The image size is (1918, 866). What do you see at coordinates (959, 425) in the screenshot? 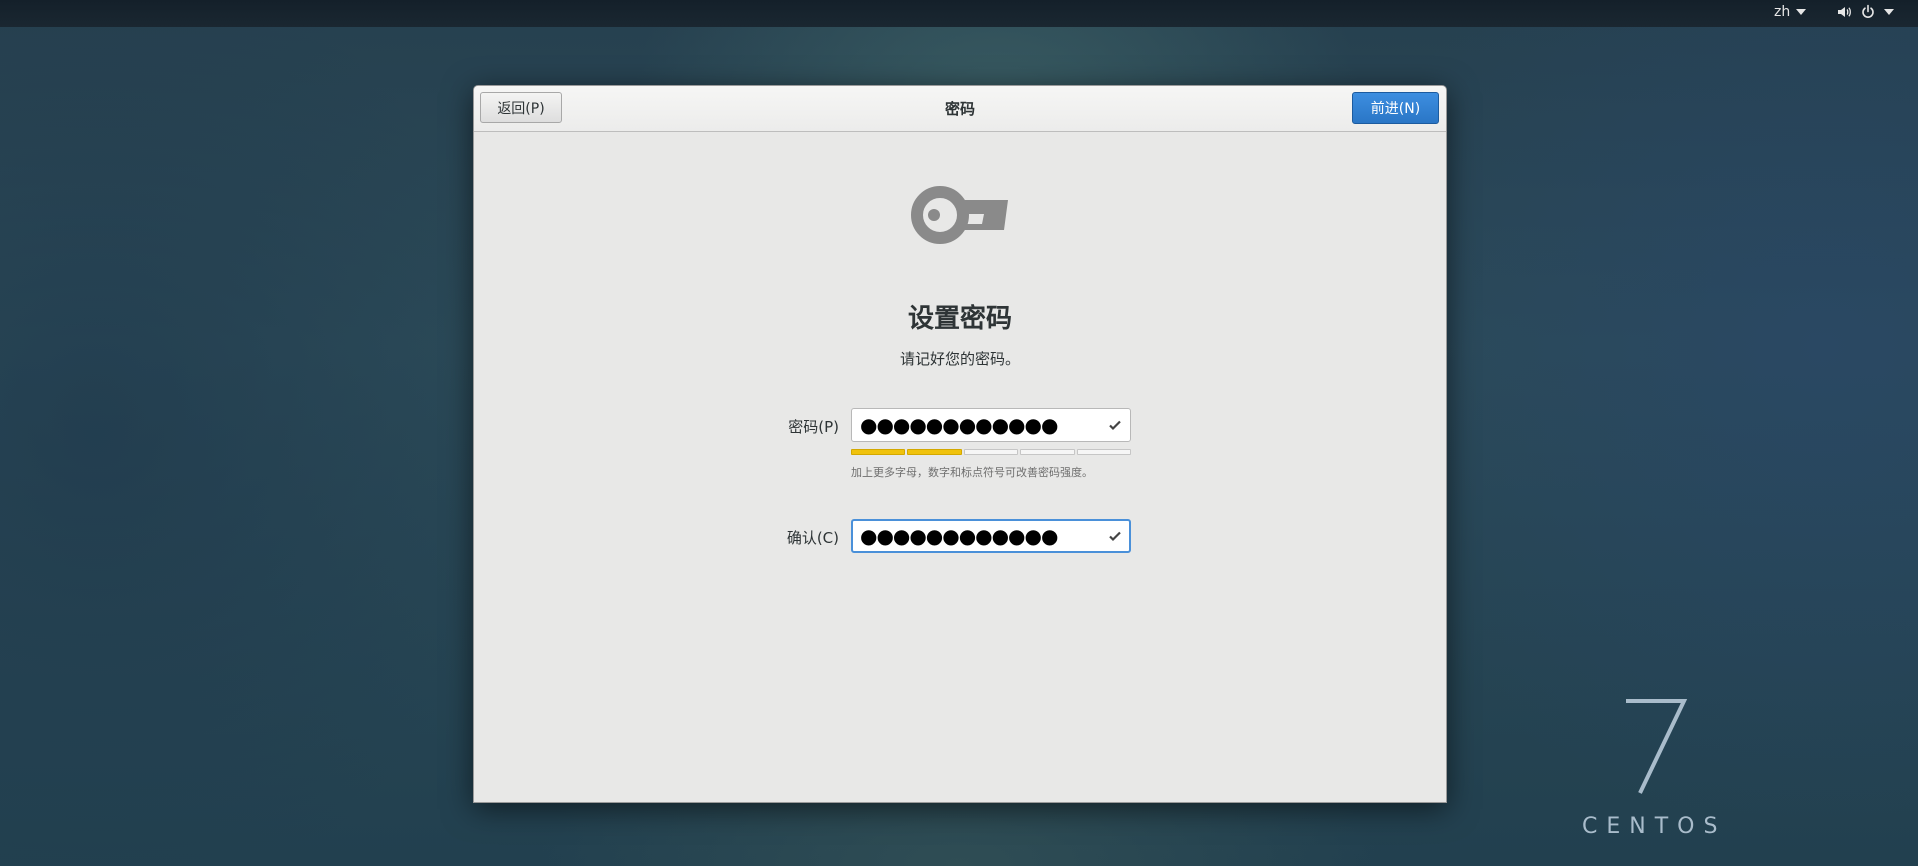
I see `password-value: ●●●●●●●●●●●●` at bounding box center [959, 425].